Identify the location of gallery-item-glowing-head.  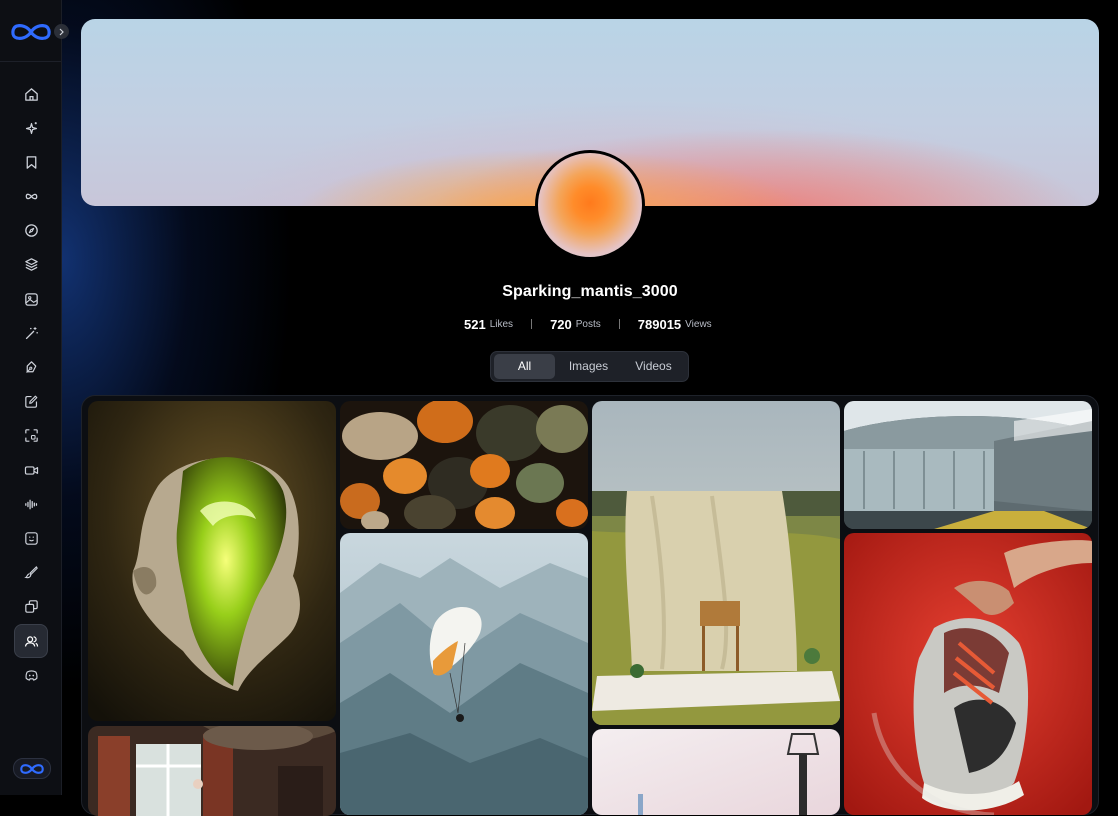
(212, 561).